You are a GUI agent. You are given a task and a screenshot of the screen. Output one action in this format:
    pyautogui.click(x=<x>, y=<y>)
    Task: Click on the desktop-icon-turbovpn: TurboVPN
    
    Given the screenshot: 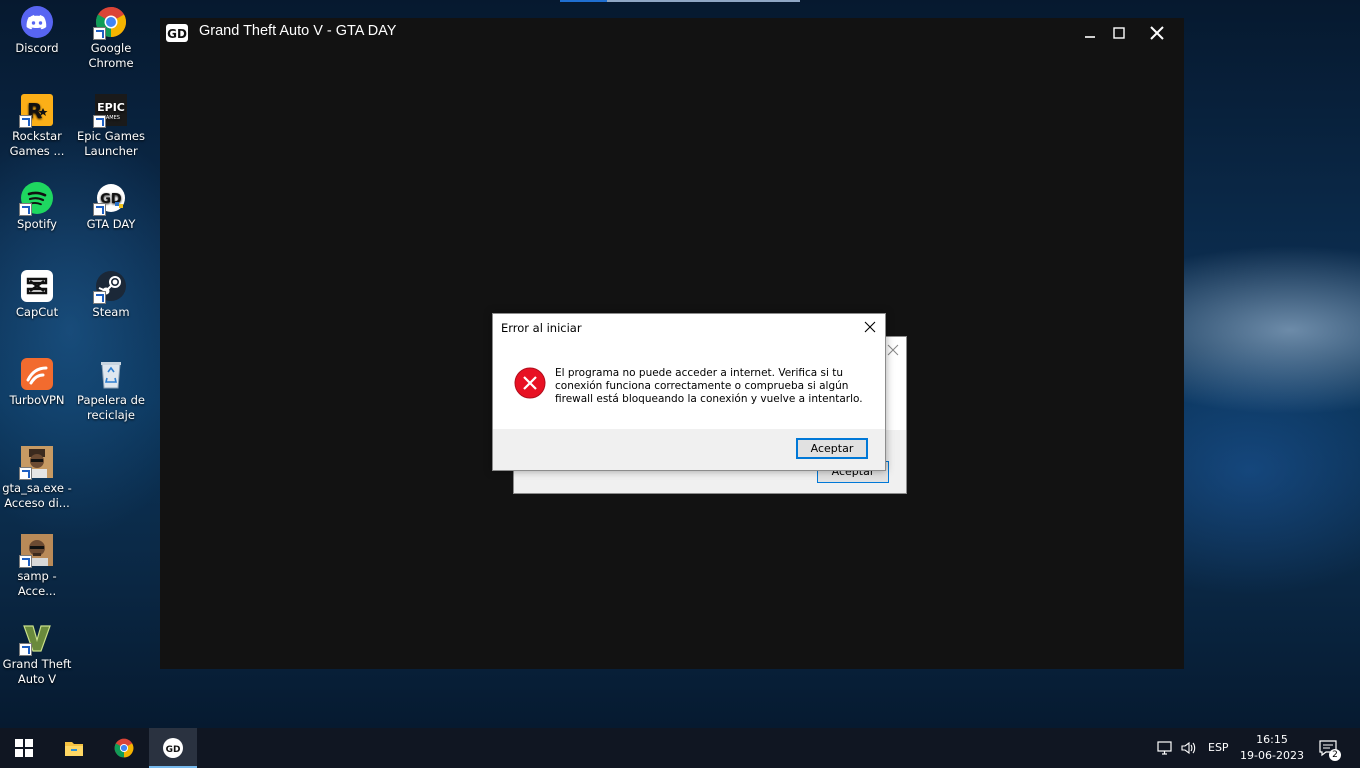 What is the action you would take?
    pyautogui.click(x=37, y=383)
    